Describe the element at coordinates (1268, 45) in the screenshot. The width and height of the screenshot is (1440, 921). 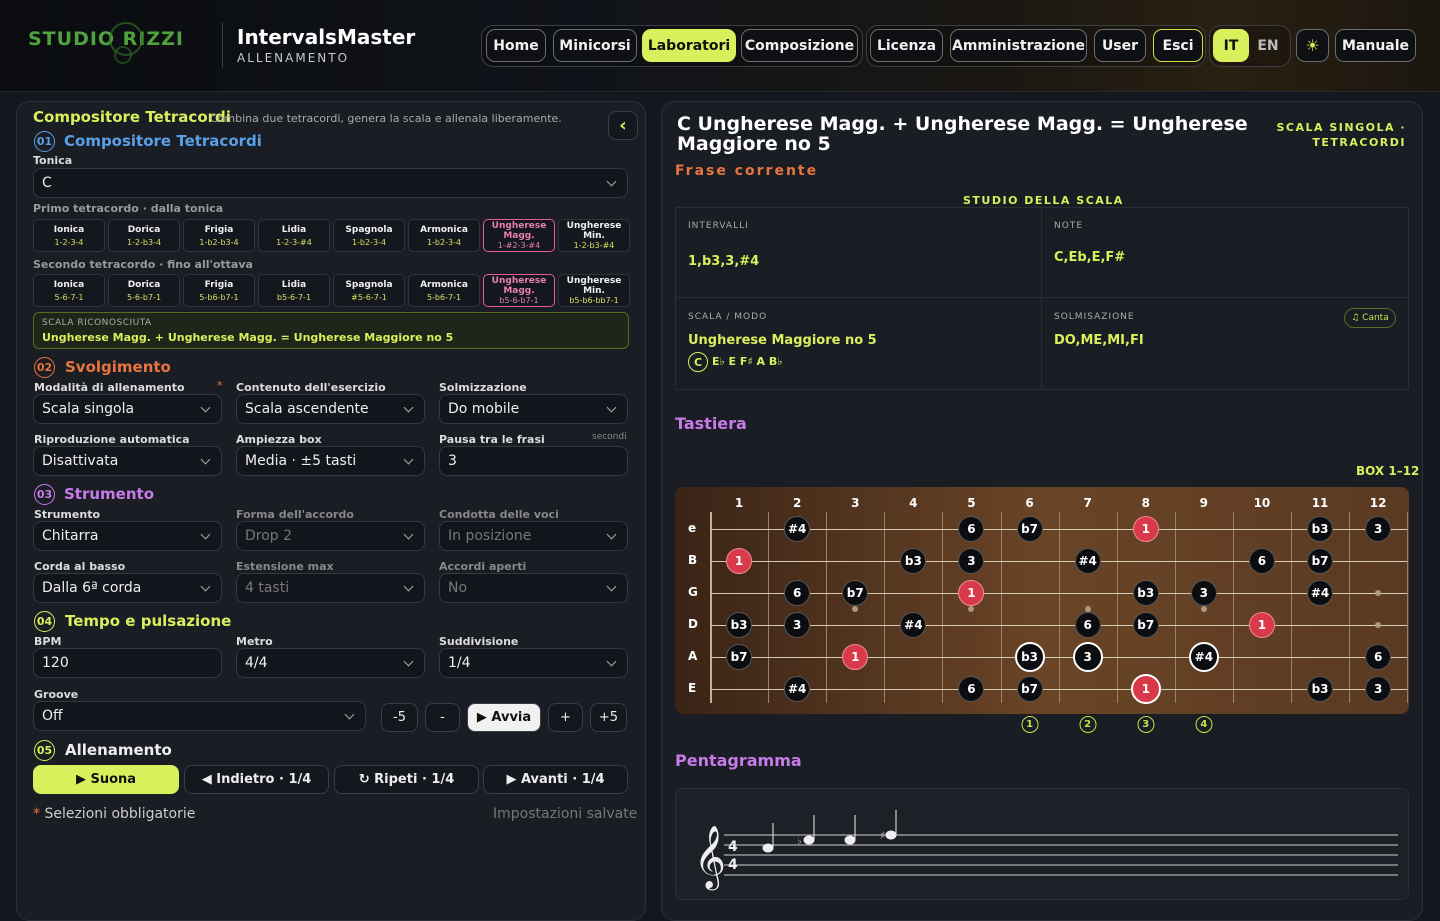
I see `lang-en: EN` at that location.